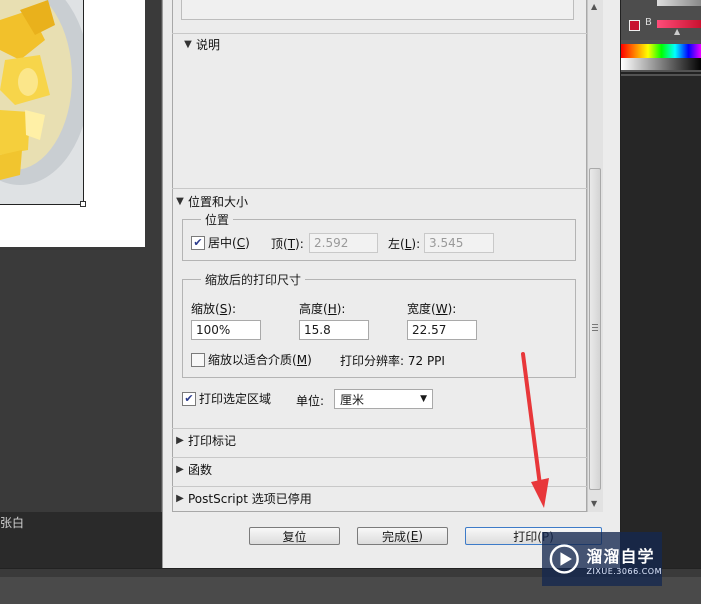  What do you see at coordinates (377, 10) in the screenshot?
I see `top-text-box` at bounding box center [377, 10].